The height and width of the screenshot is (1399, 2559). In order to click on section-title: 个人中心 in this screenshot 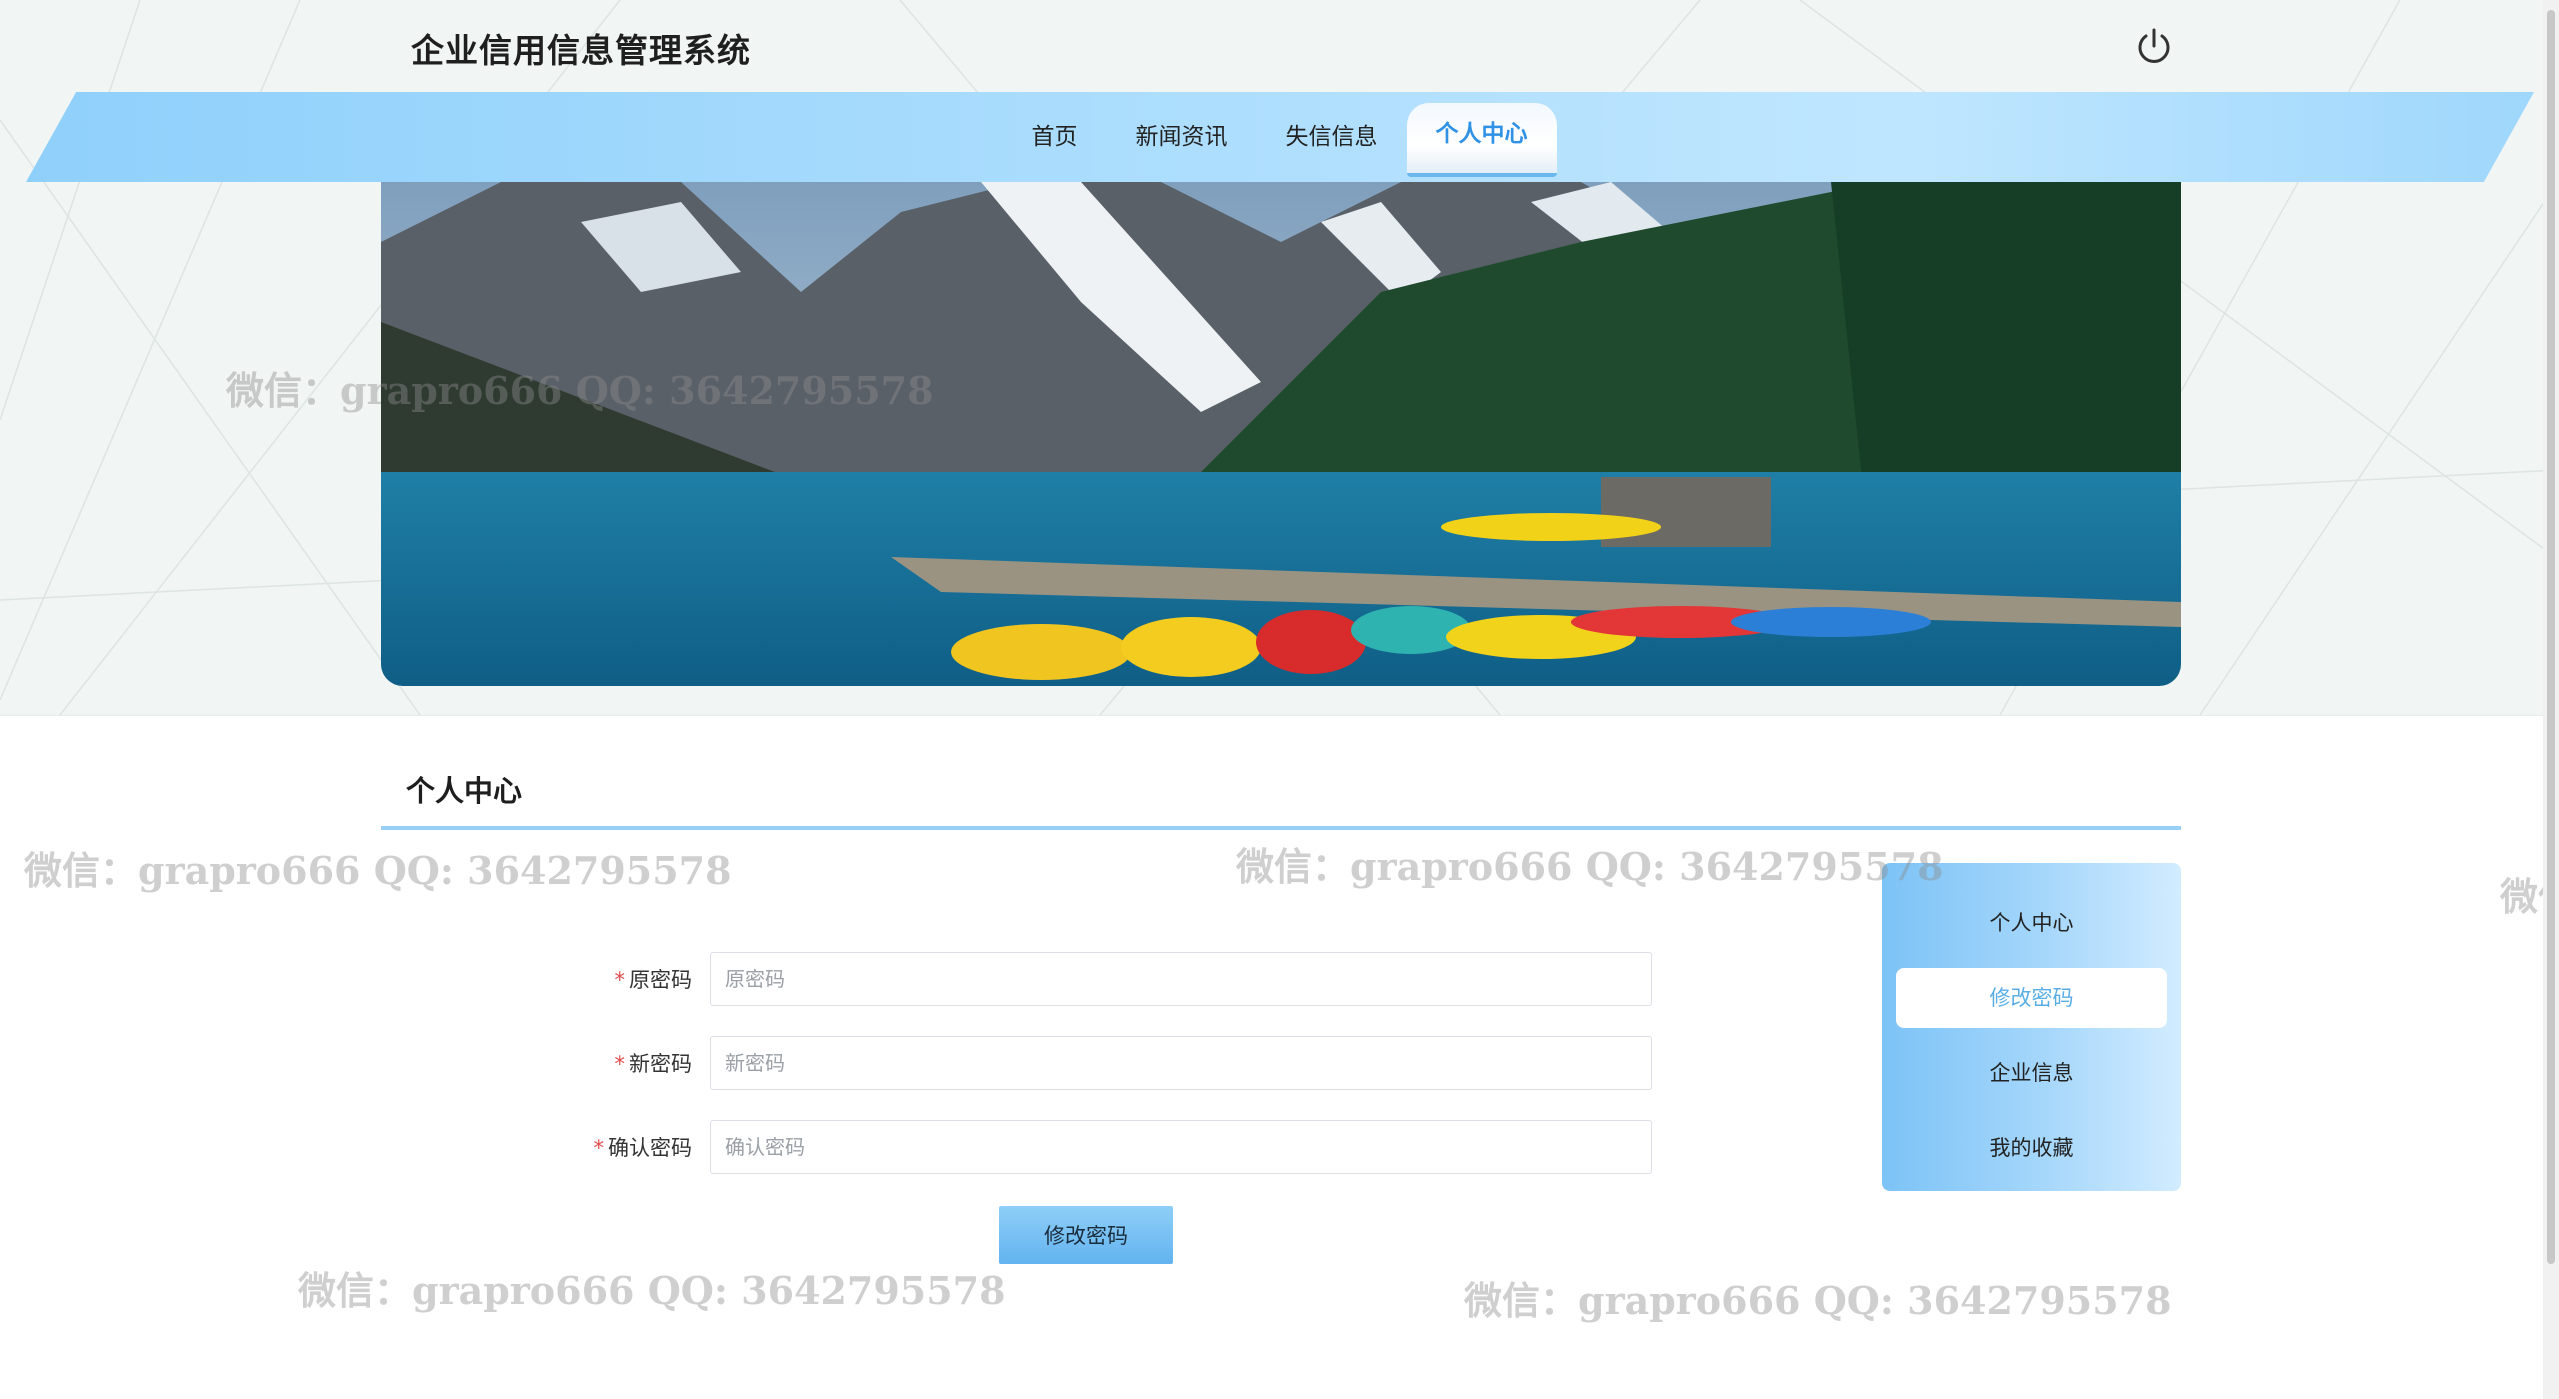, I will do `click(464, 791)`.